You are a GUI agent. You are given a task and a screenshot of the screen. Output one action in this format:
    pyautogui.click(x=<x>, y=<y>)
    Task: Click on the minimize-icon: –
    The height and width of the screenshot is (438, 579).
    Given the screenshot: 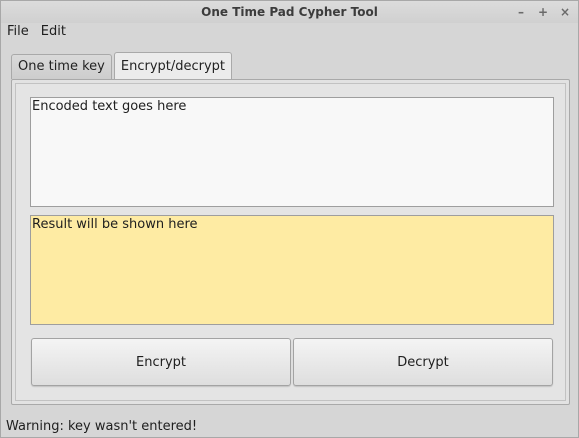 What is the action you would take?
    pyautogui.click(x=521, y=12)
    